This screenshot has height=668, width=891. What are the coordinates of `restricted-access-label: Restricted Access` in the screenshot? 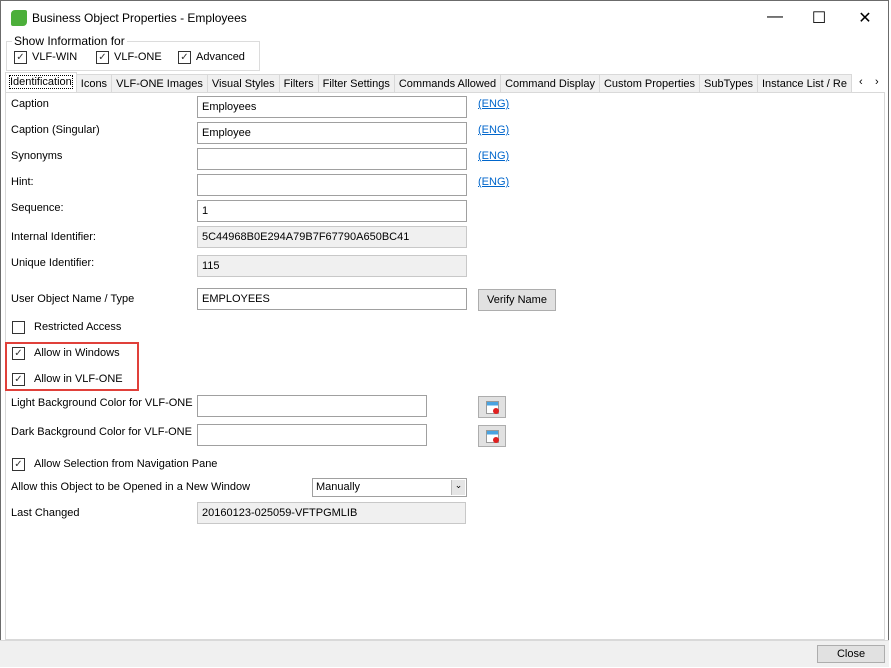 It's located at (78, 327).